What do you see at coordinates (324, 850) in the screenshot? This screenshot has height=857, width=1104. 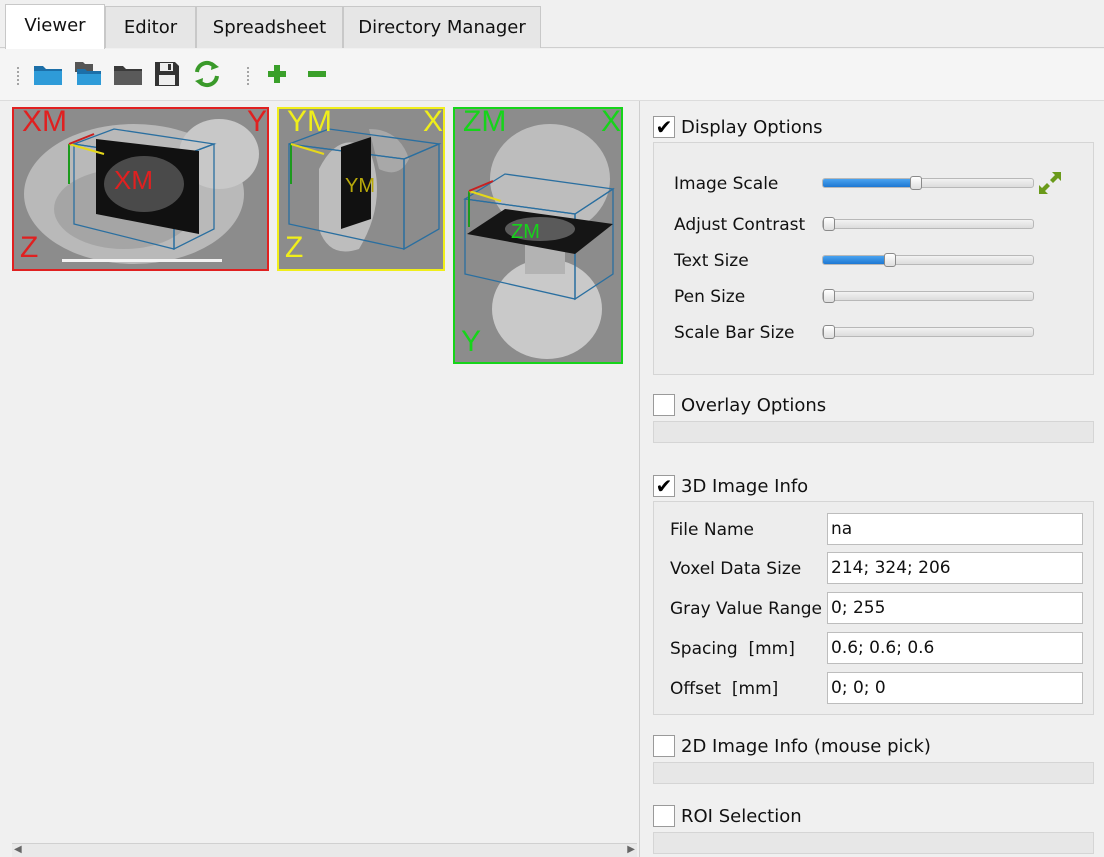 I see `viewer-horizontal-scrollbar: ◀ ▶` at bounding box center [324, 850].